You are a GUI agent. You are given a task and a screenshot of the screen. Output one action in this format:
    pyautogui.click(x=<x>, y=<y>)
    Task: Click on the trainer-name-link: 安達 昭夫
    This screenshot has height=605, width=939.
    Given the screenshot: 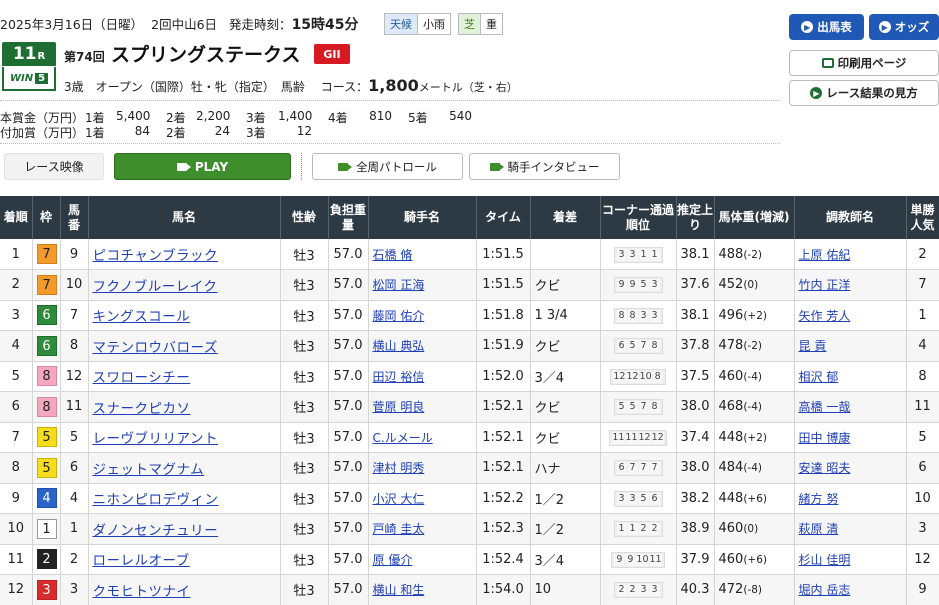 What is the action you would take?
    pyautogui.click(x=825, y=468)
    